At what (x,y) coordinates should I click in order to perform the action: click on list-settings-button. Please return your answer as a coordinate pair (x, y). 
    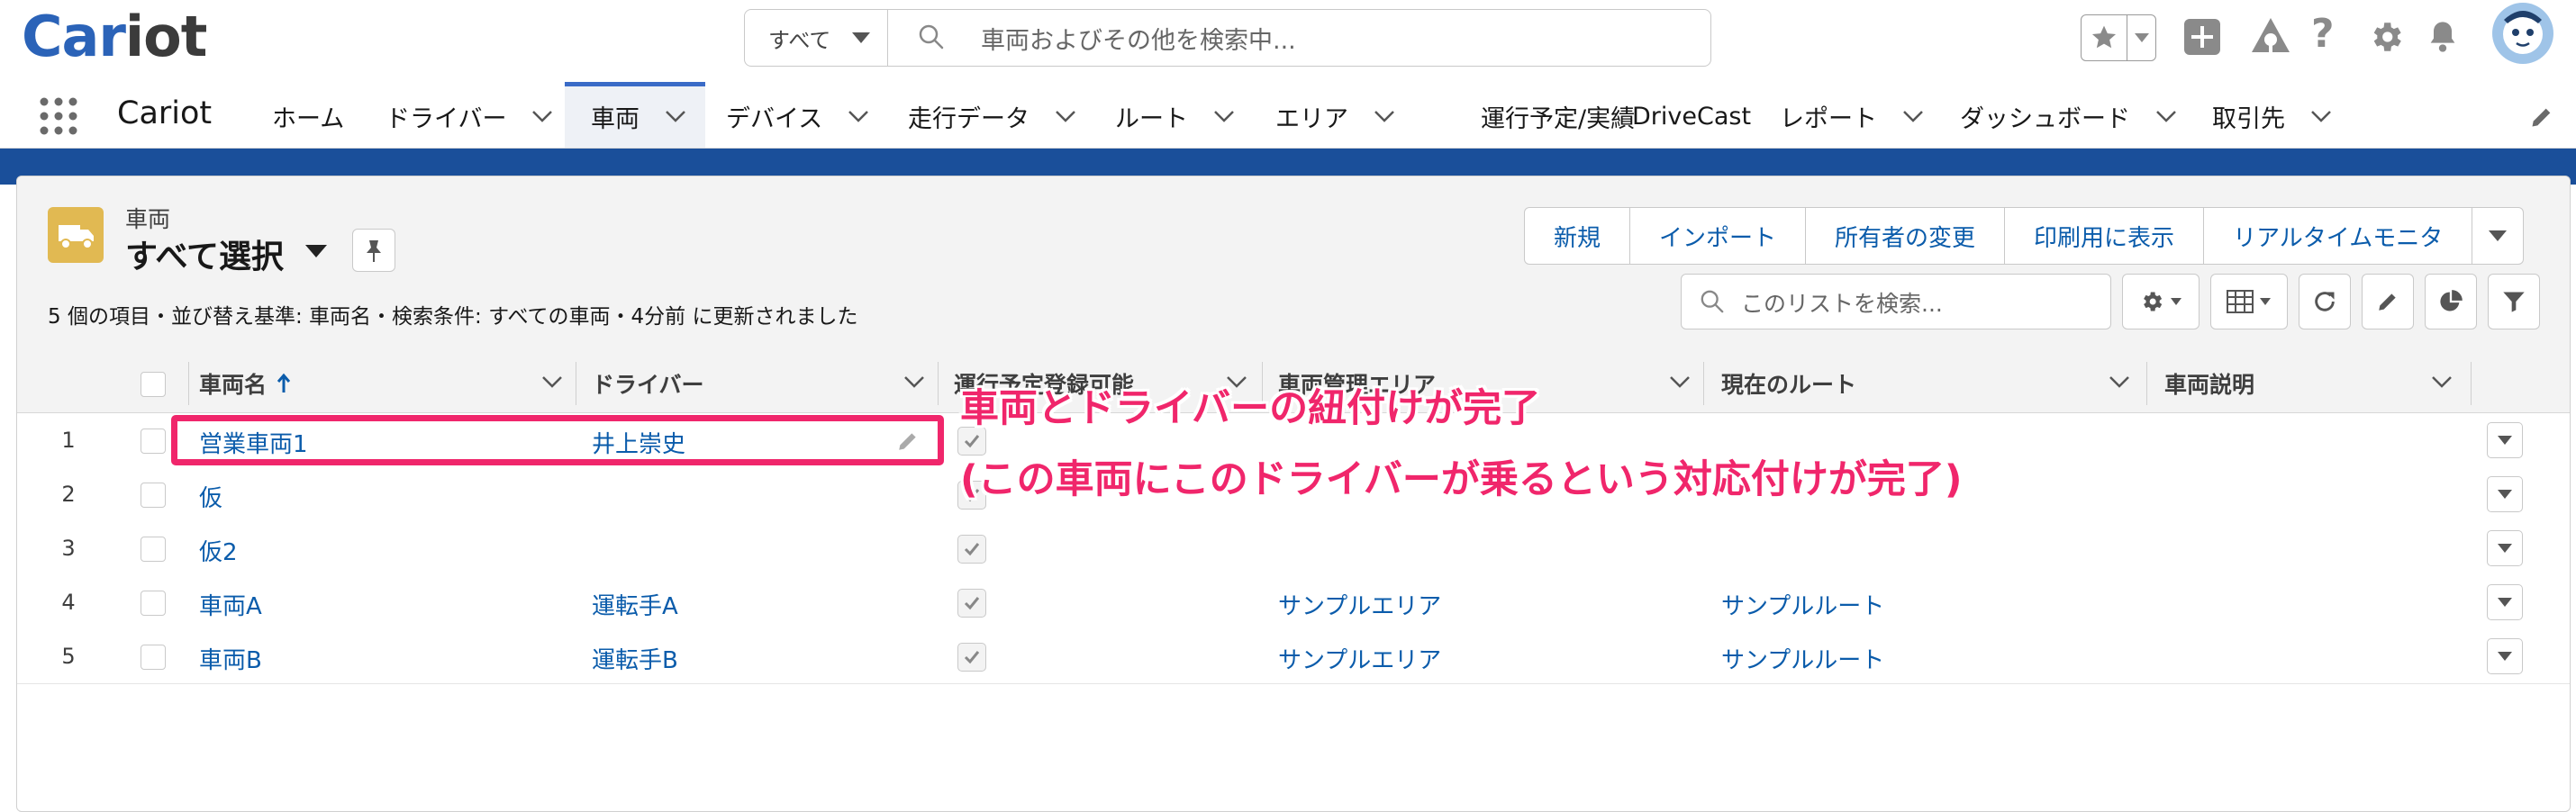
    Looking at the image, I should click on (2161, 301).